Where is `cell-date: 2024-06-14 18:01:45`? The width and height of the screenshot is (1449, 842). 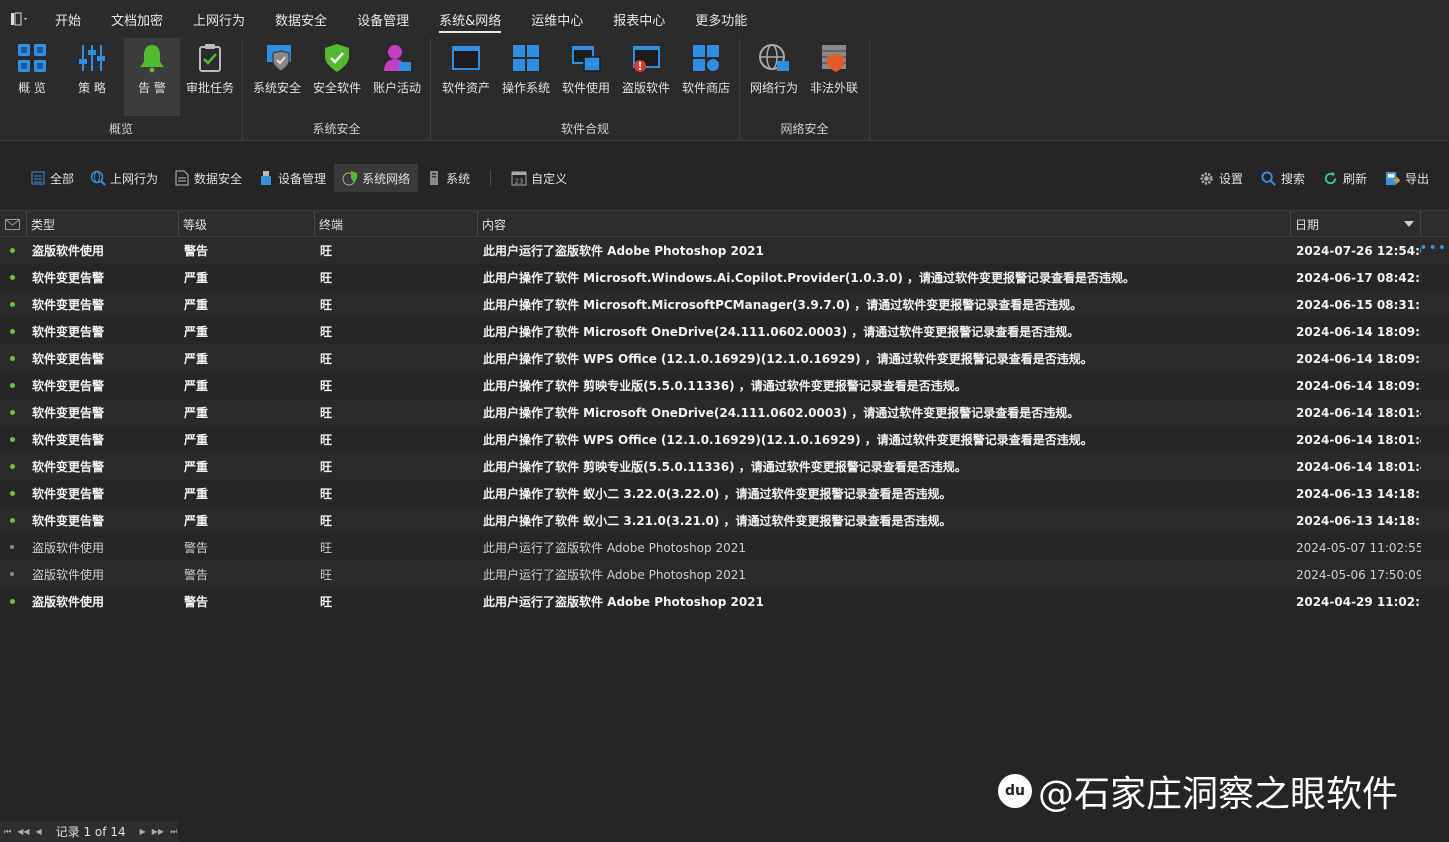
cell-date: 2024-06-14 18:01:45 is located at coordinates (1358, 439).